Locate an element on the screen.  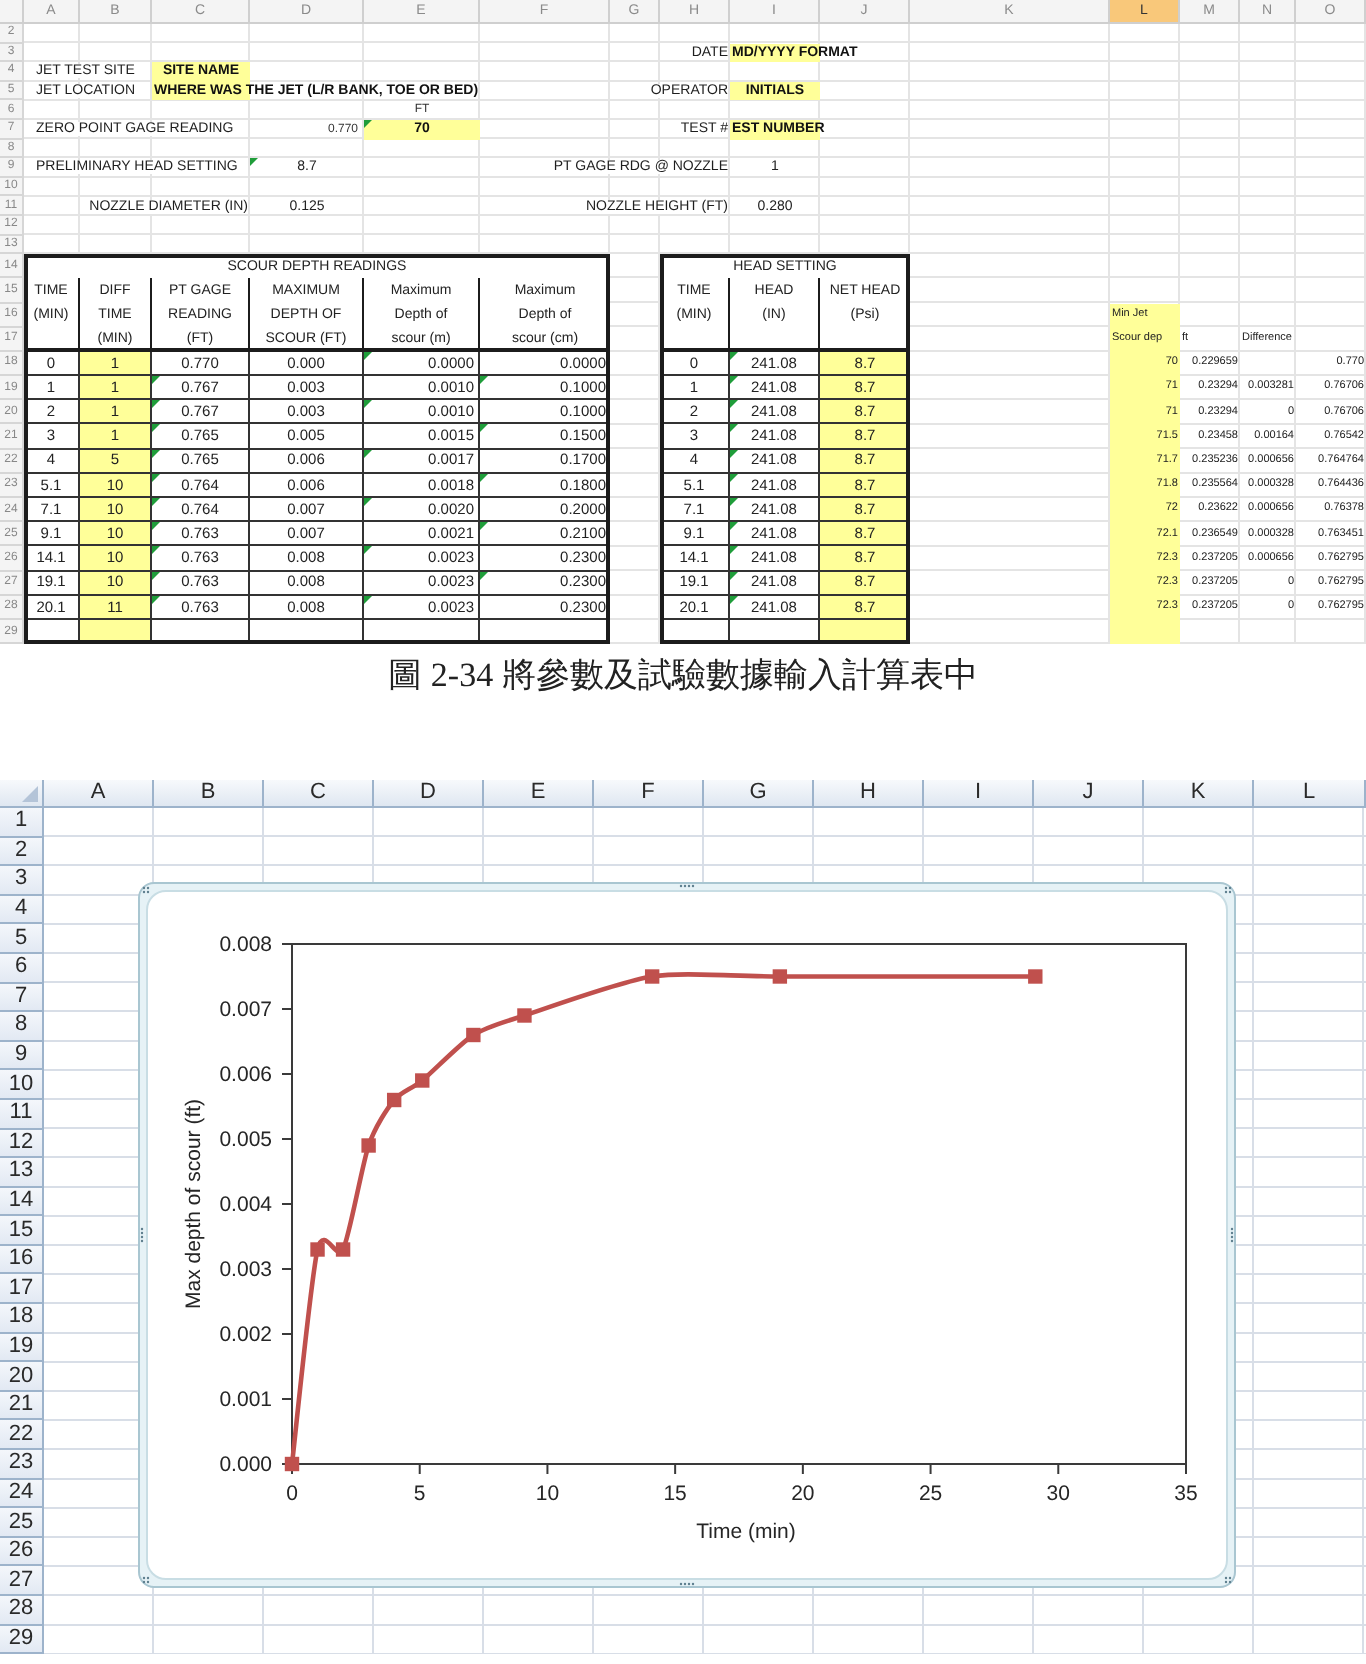
row-header: 2 is located at coordinates (22, 852).